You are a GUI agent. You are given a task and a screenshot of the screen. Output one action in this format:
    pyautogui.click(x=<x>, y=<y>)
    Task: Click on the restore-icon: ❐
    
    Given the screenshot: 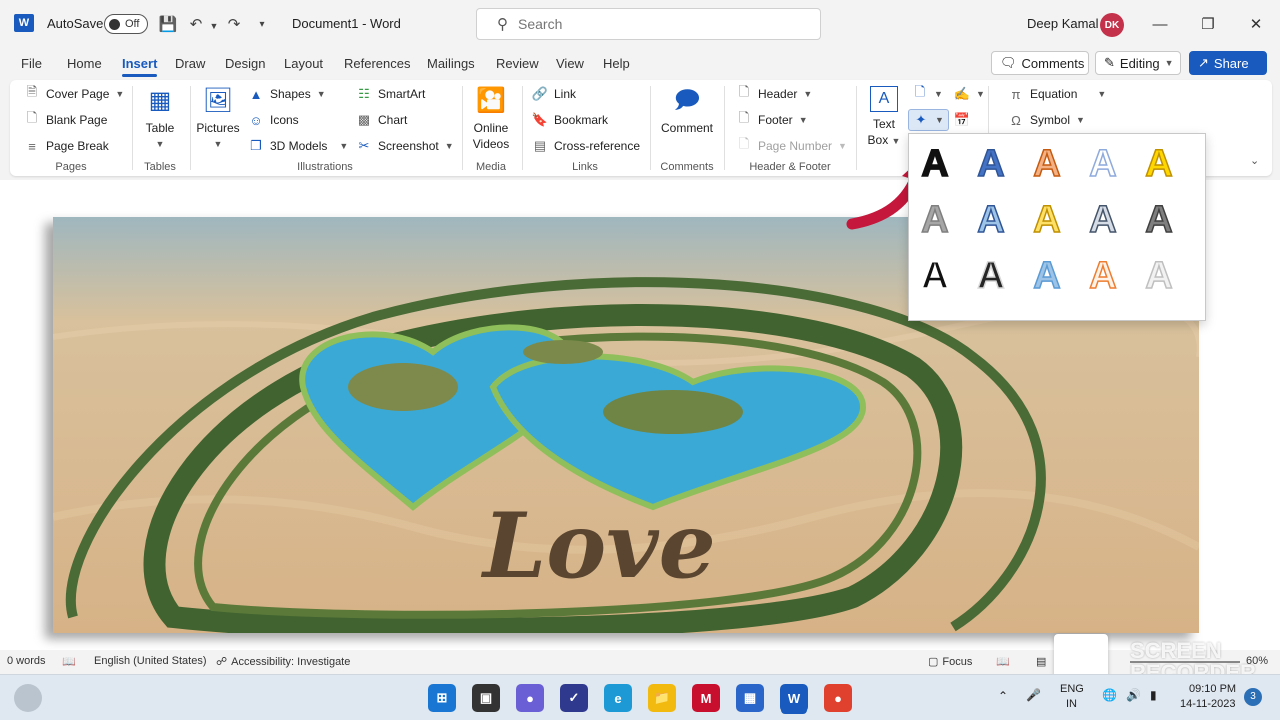 What is the action you would take?
    pyautogui.click(x=1208, y=24)
    